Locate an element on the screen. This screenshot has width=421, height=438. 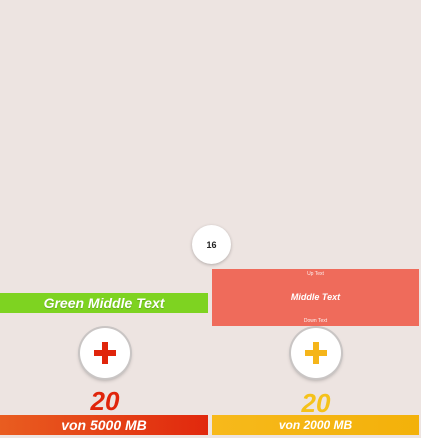
add-button-right is located at coordinates (316, 353).